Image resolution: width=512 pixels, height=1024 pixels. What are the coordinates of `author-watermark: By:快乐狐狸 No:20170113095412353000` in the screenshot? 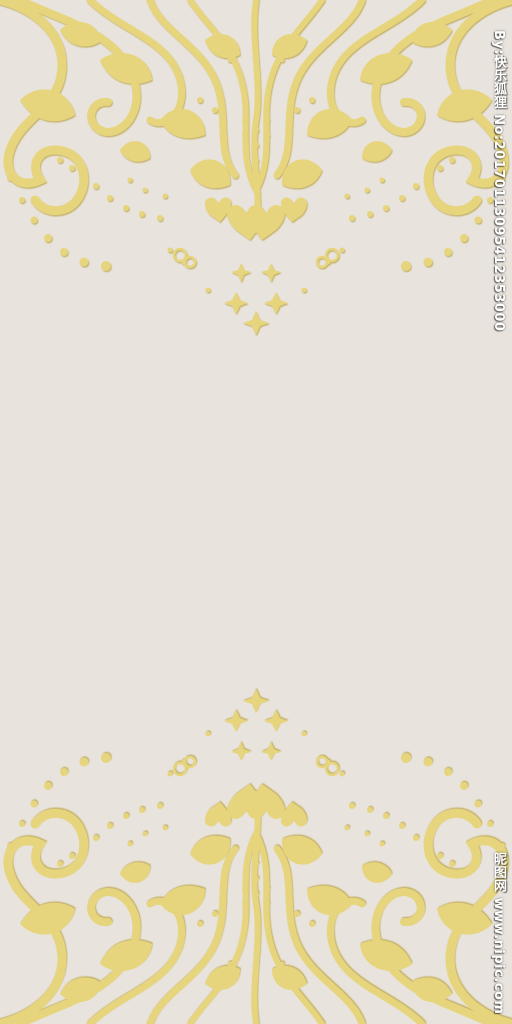 It's located at (498, 181).